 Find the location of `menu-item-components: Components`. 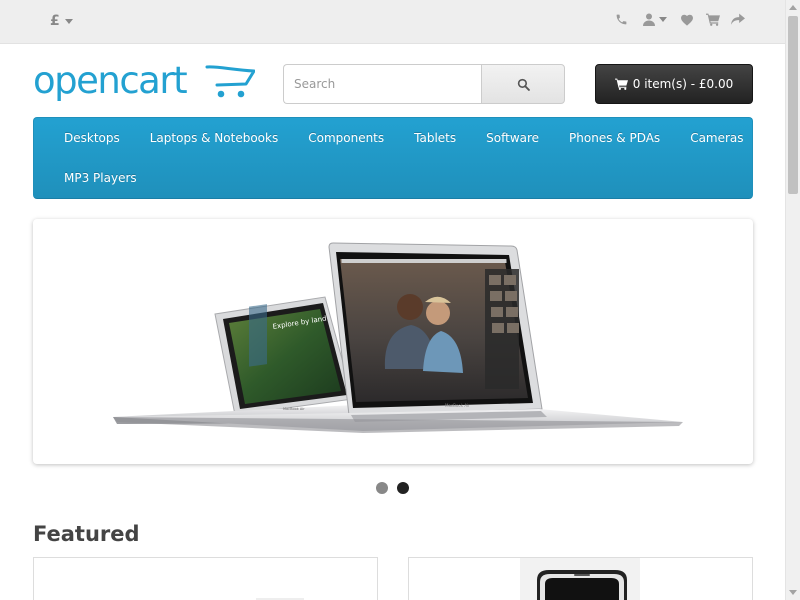

menu-item-components: Components is located at coordinates (346, 138).